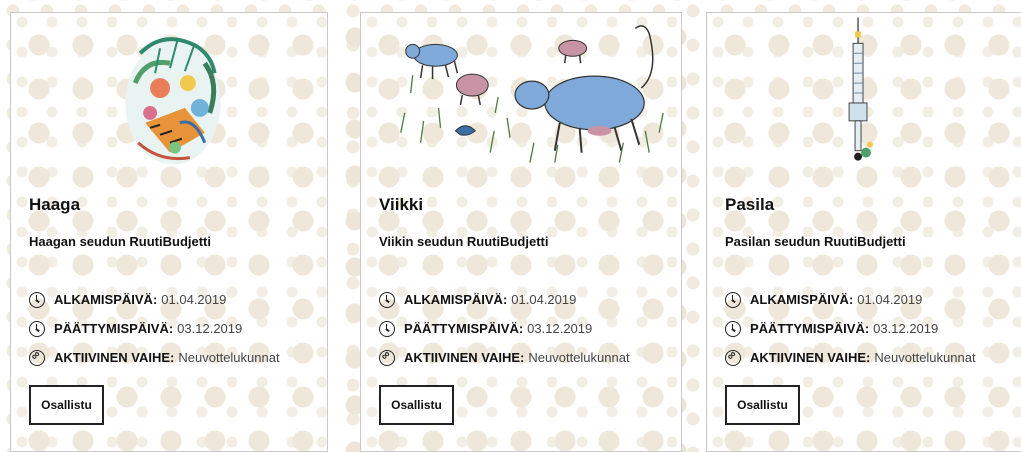 This screenshot has width=1021, height=452. What do you see at coordinates (55, 204) in the screenshot?
I see `card-title: Haaga` at bounding box center [55, 204].